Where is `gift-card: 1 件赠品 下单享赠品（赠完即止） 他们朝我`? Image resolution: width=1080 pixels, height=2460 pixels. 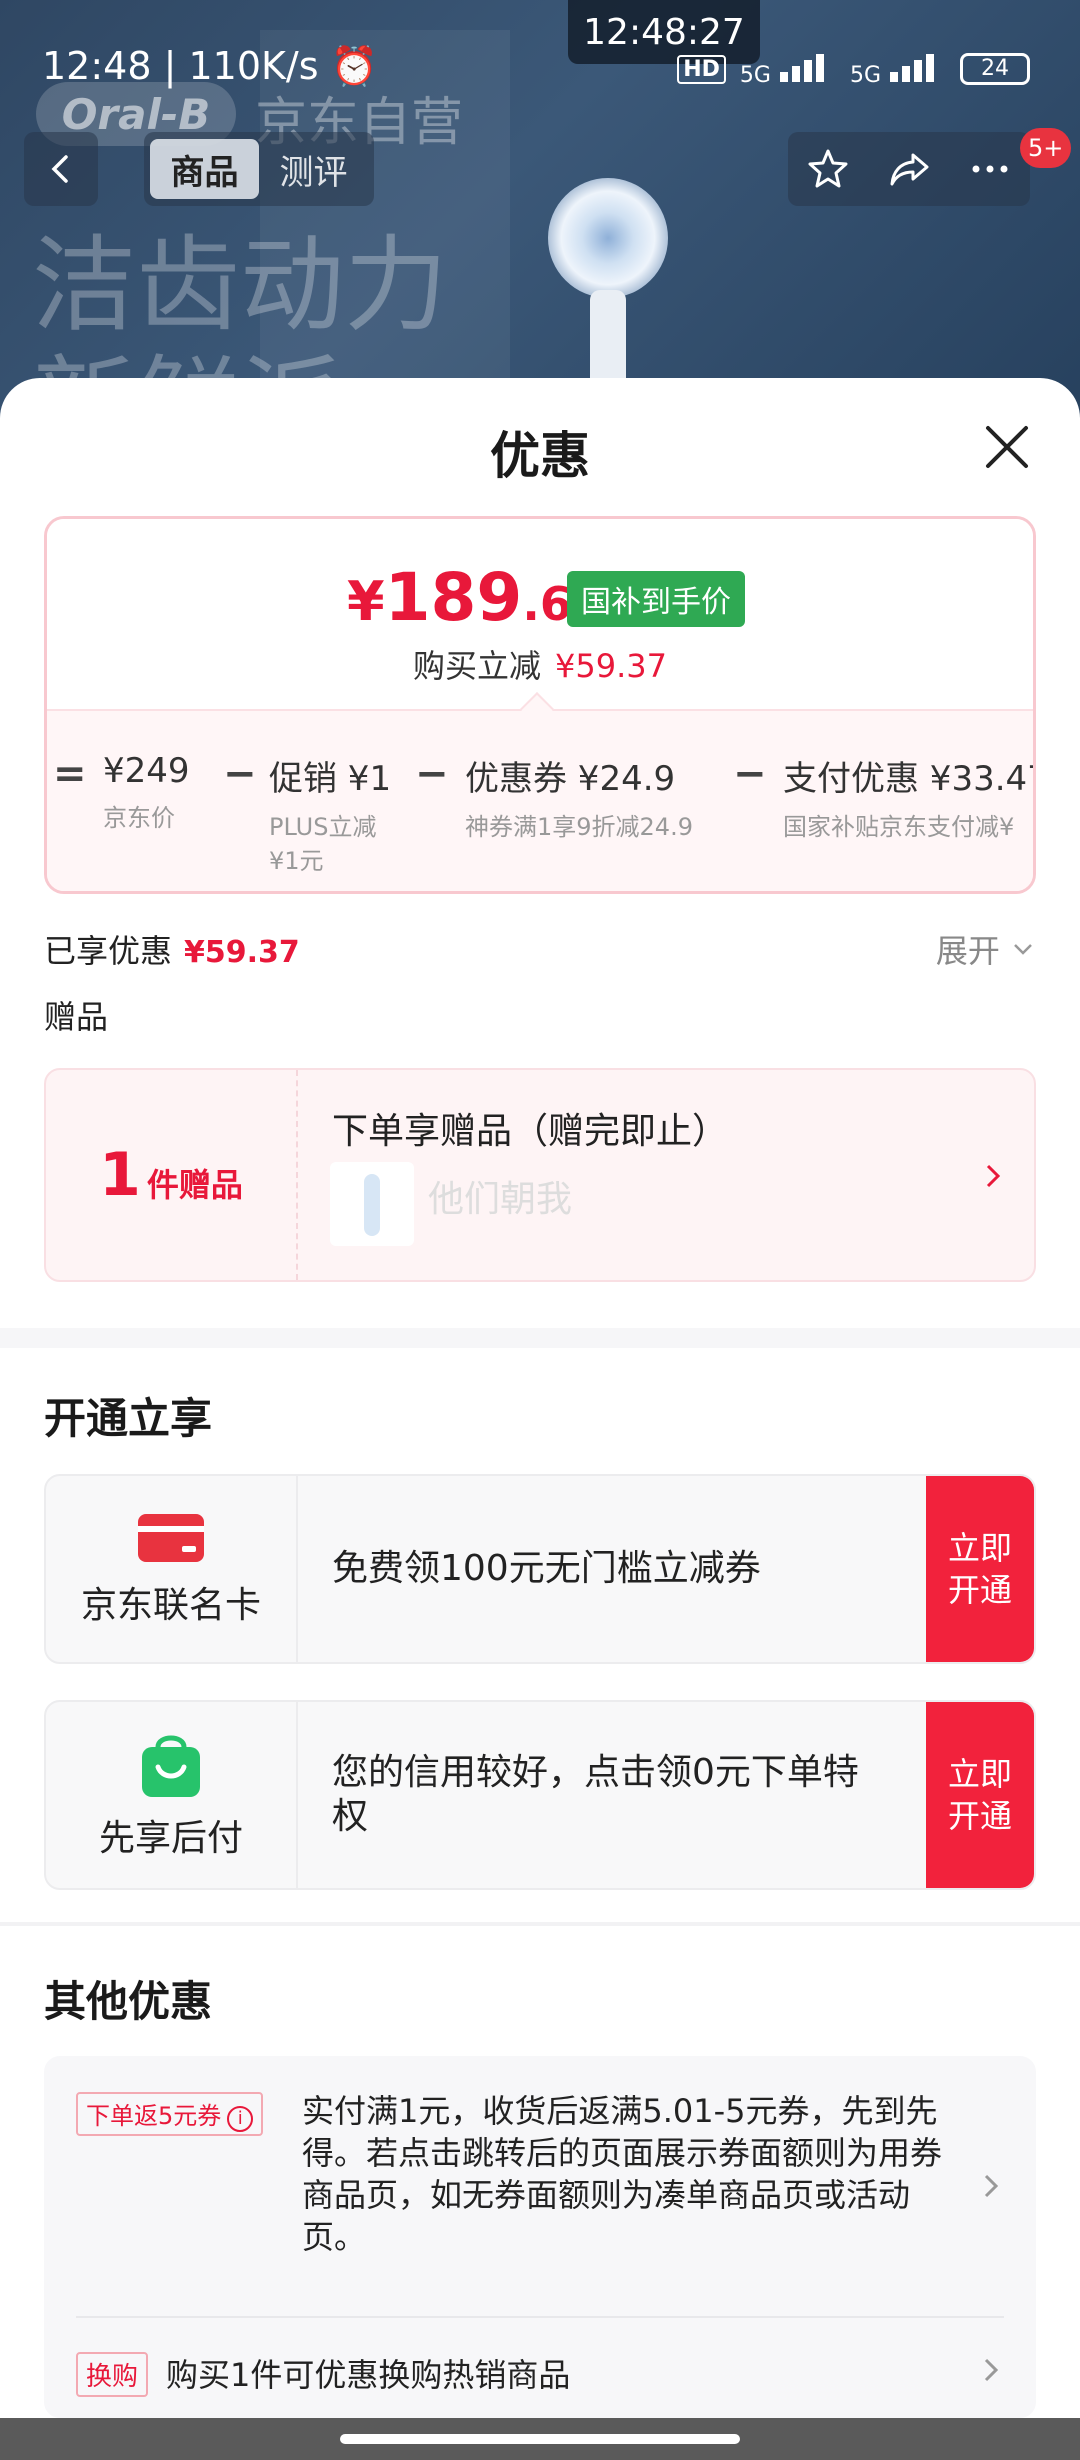 gift-card: 1 件赠品 下单享赠品（赠完即止） 他们朝我 is located at coordinates (540, 1175).